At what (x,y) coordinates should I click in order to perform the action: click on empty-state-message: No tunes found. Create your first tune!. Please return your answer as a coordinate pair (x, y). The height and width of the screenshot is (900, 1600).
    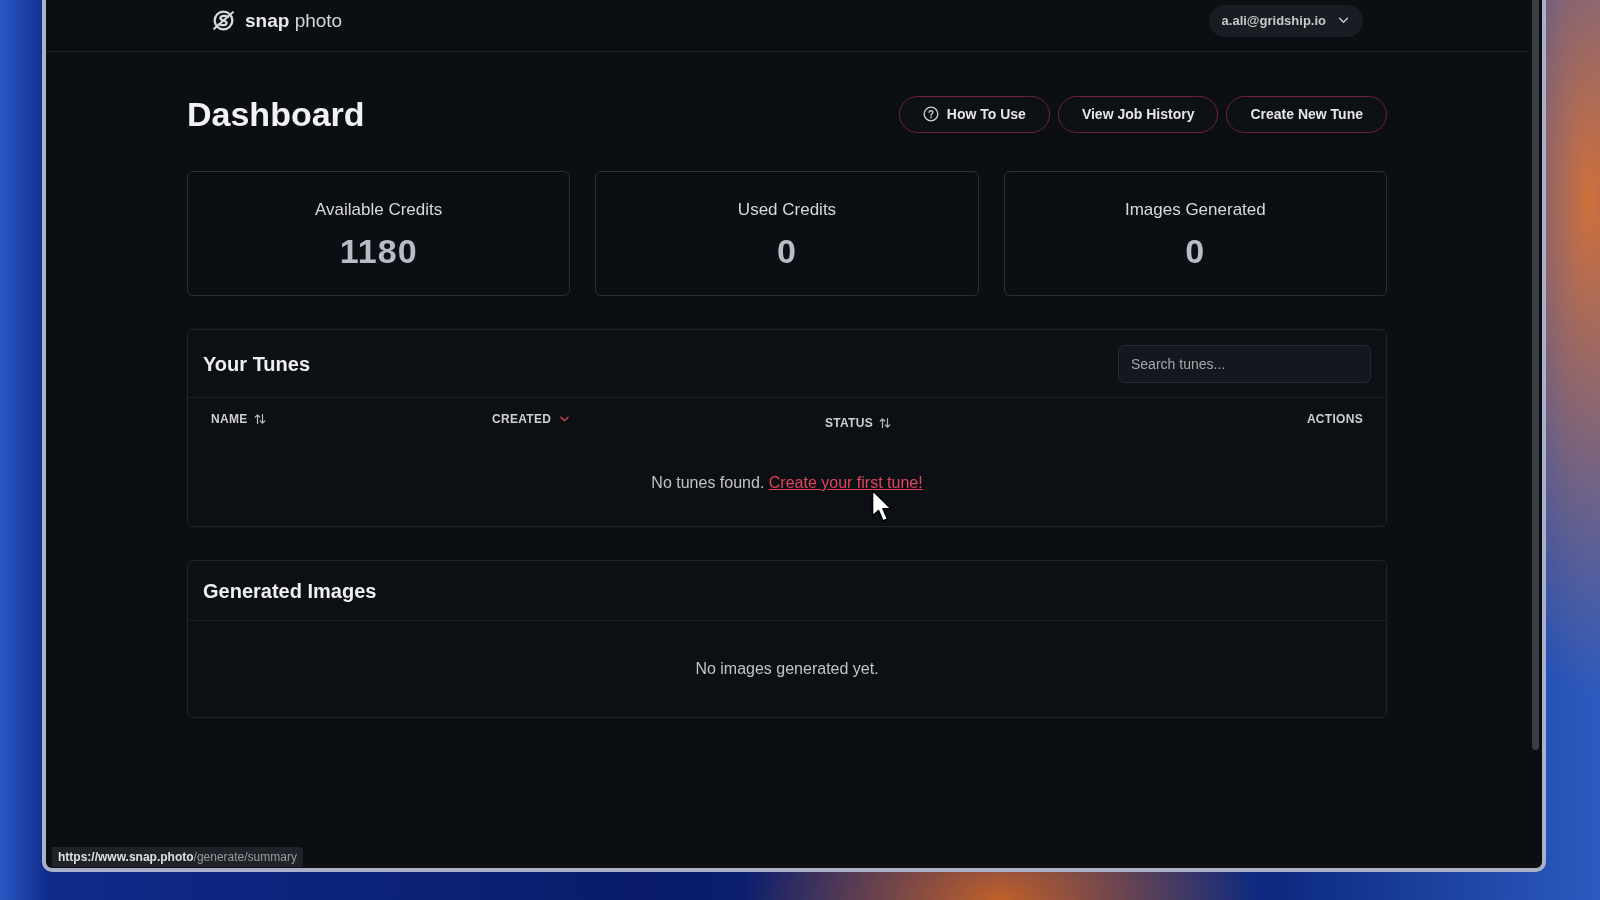
    Looking at the image, I should click on (787, 483).